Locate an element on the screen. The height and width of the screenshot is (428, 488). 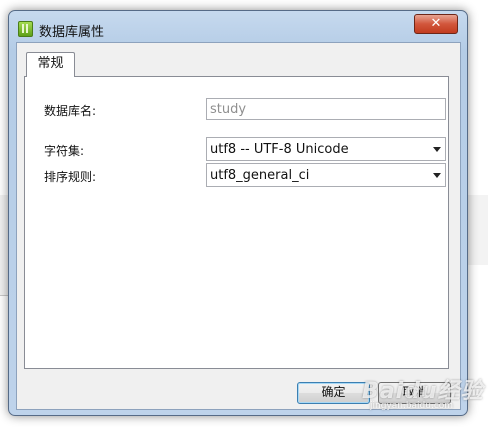
close-button: ✕ is located at coordinates (436, 24).